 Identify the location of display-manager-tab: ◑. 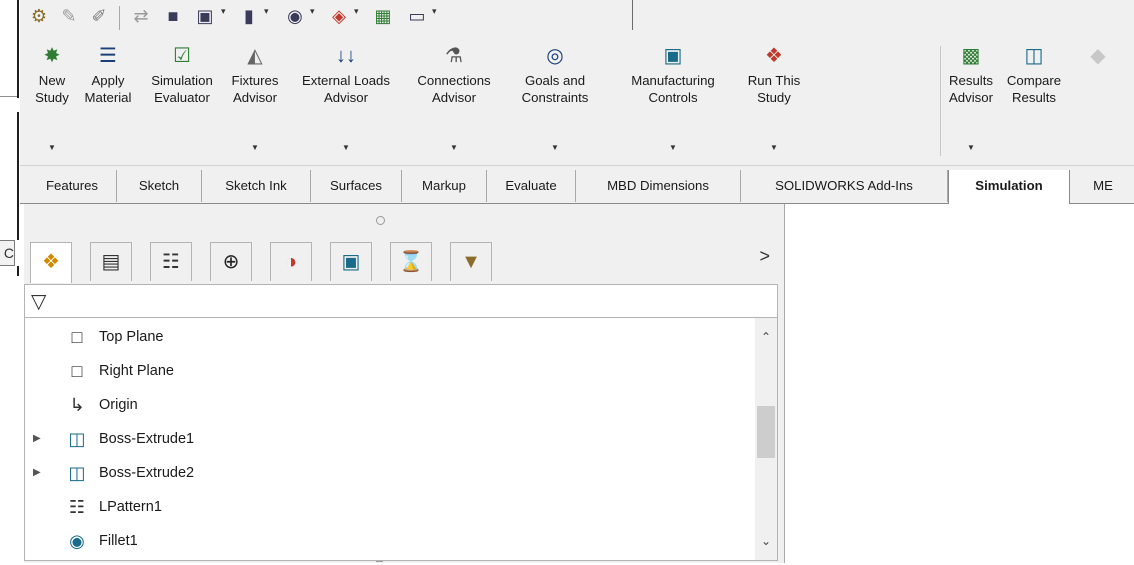
(291, 261).